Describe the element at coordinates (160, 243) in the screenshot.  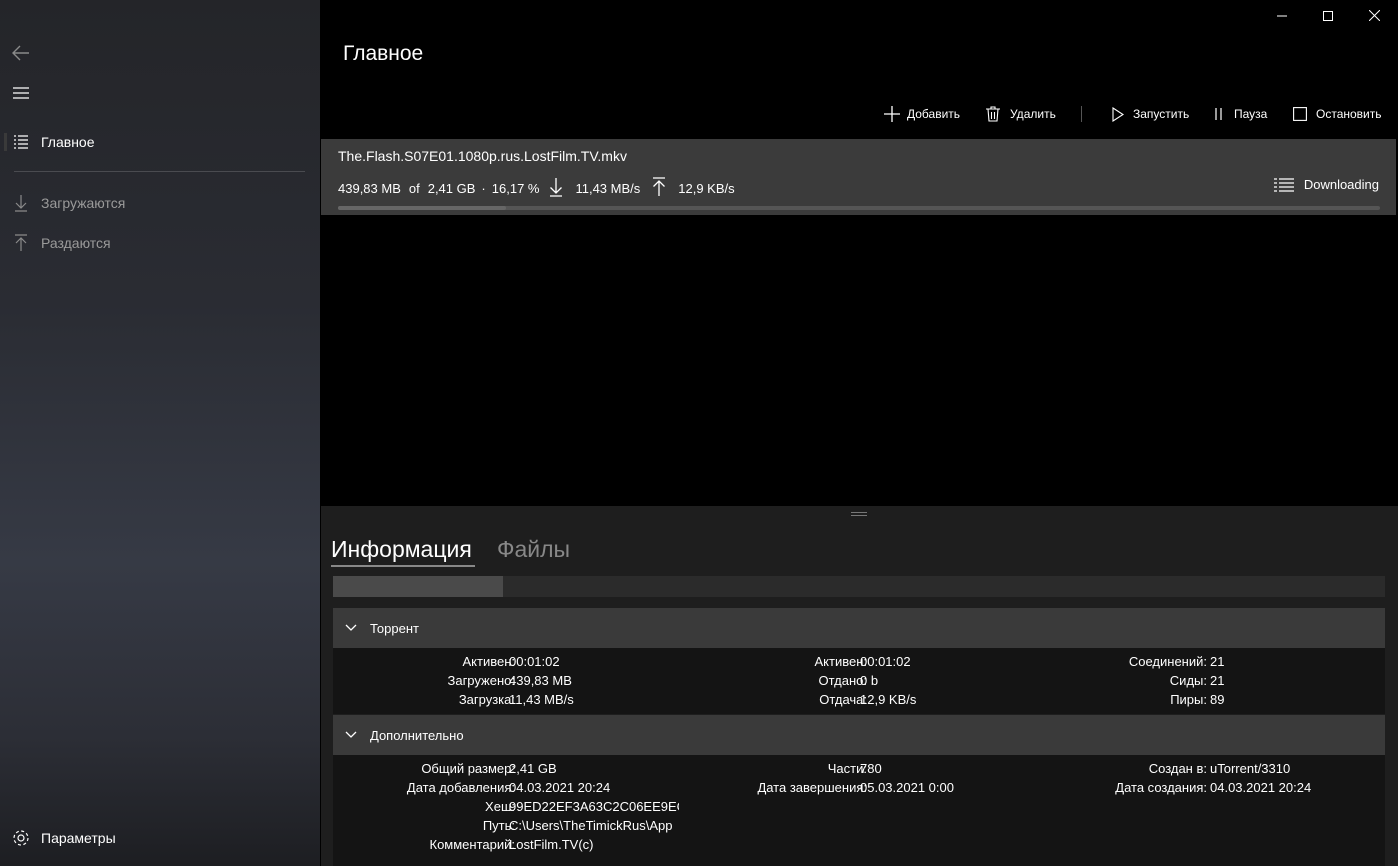
I see `sidebar-item-seeding: Раздаются` at that location.